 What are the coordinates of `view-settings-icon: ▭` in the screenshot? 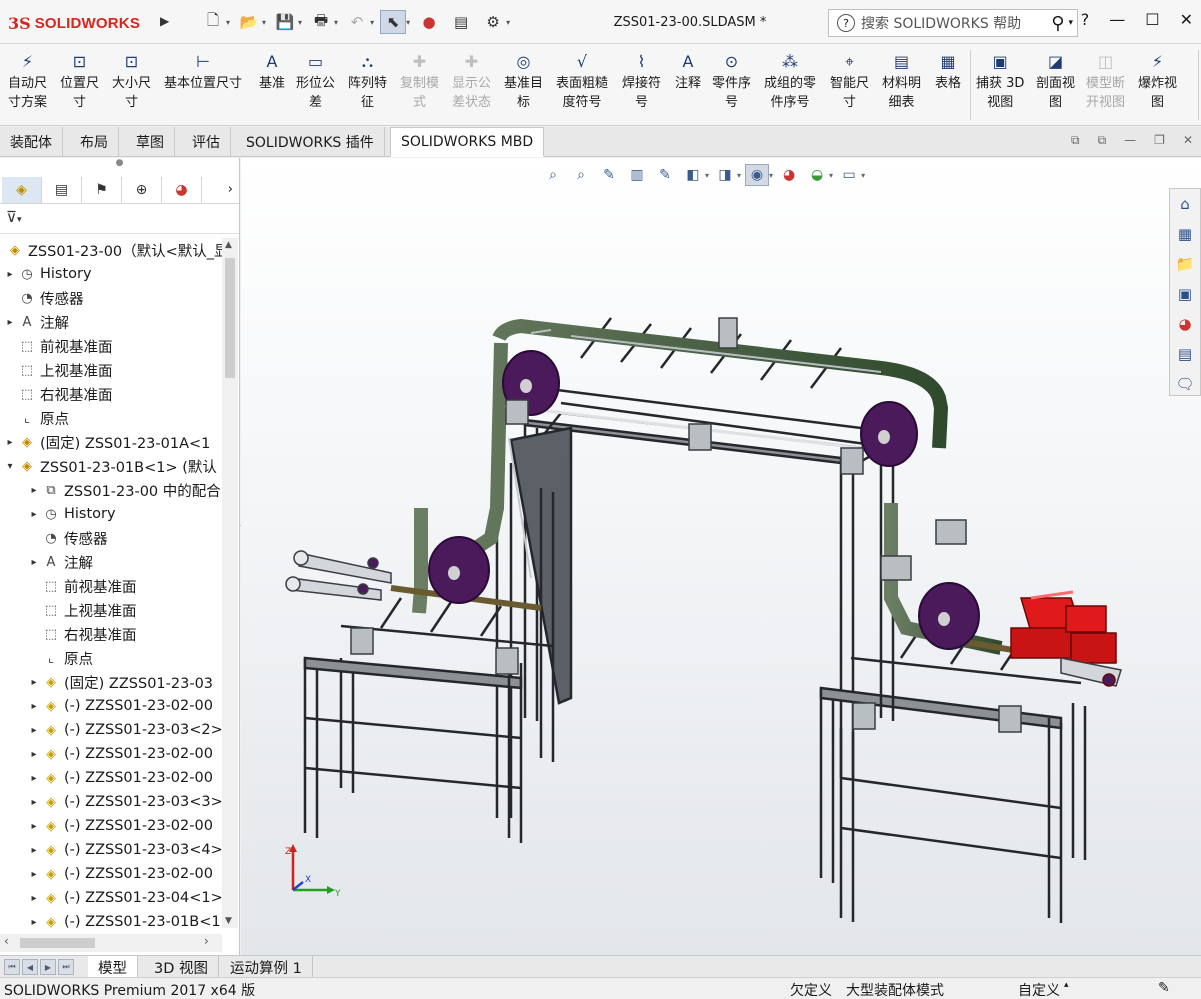 It's located at (849, 175).